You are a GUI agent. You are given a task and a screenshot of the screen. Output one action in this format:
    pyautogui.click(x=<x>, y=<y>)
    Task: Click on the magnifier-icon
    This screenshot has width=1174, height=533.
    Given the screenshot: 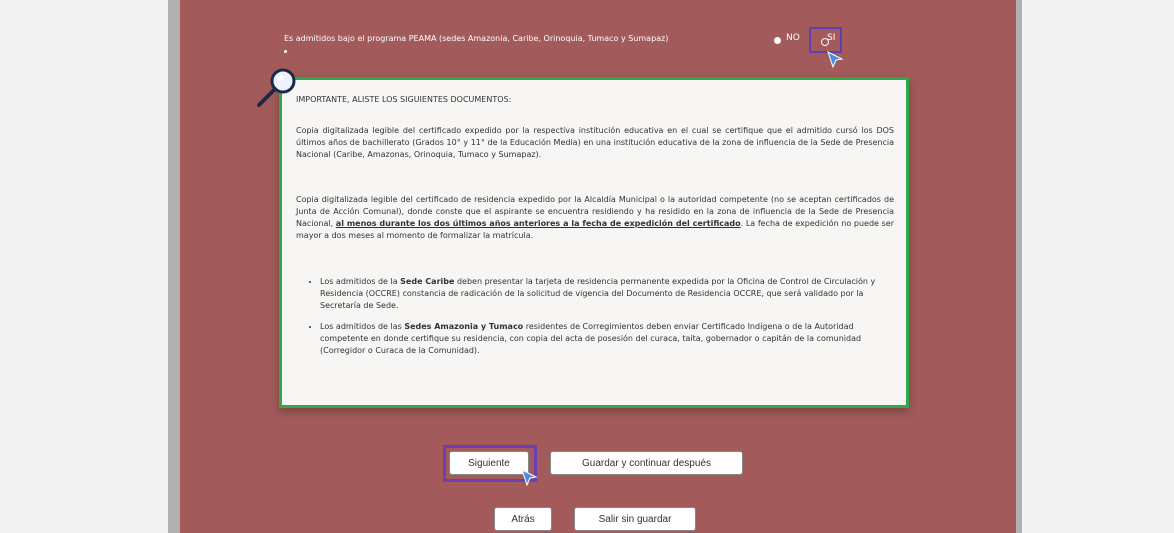 What is the action you would take?
    pyautogui.click(x=276, y=87)
    